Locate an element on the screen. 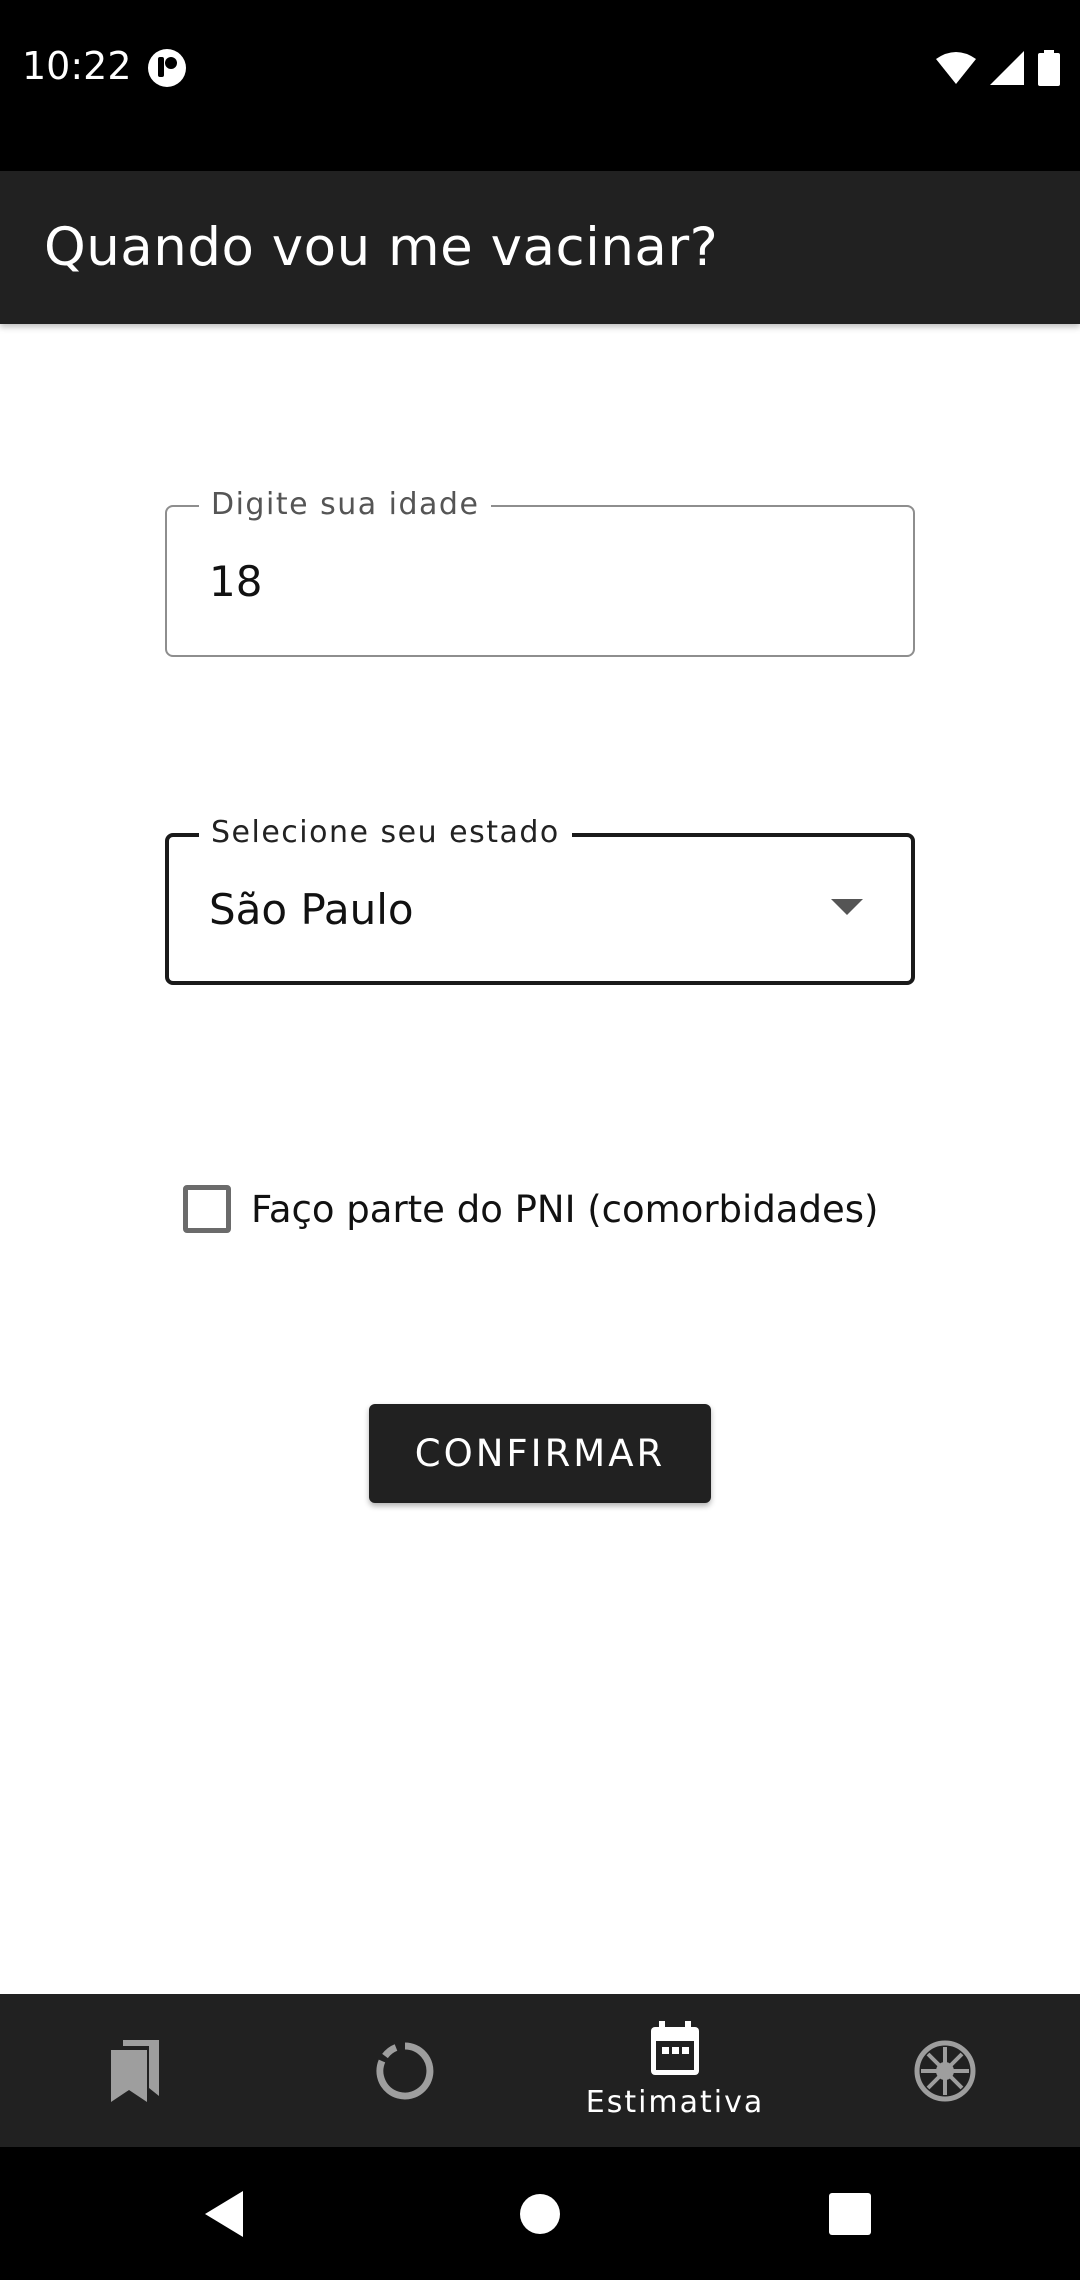 The height and width of the screenshot is (2280, 1080). nav-item-estimativa: Estimativa is located at coordinates (675, 2070).